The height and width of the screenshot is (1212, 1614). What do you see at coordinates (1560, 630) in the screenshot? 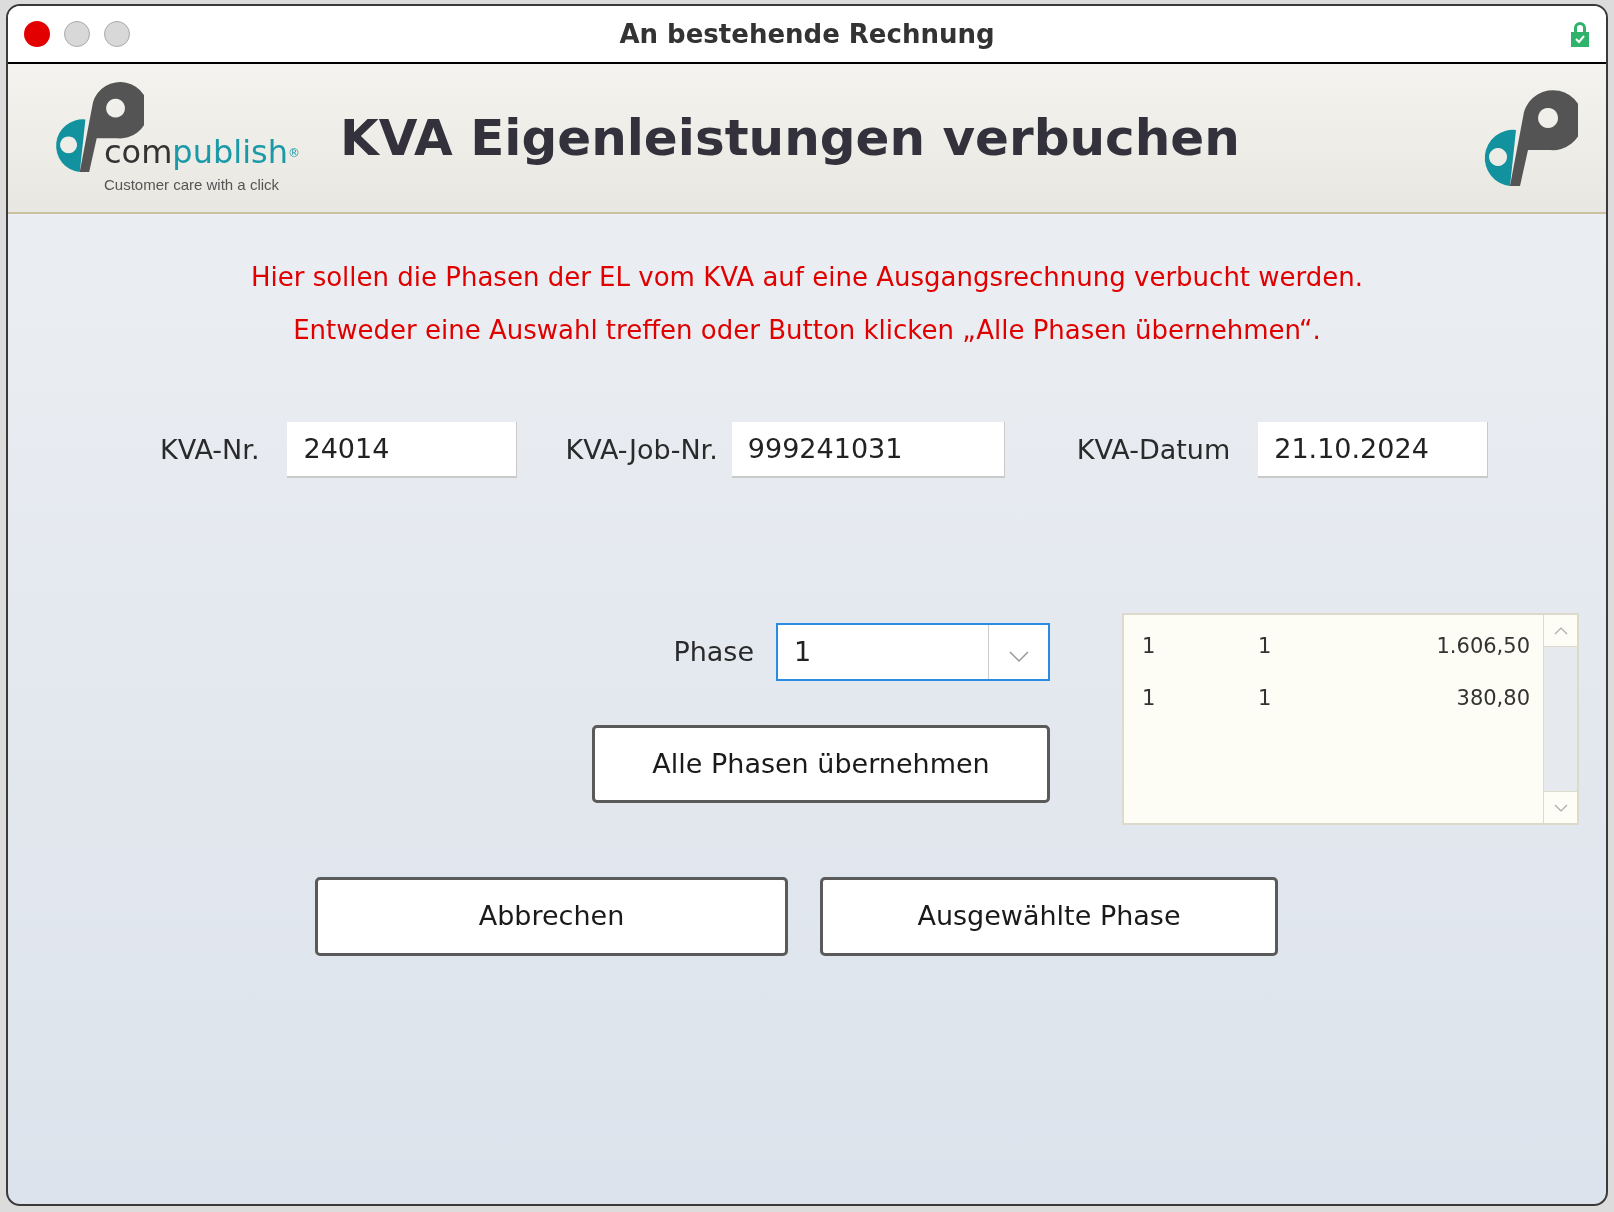
I see `chevron-up-icon` at bounding box center [1560, 630].